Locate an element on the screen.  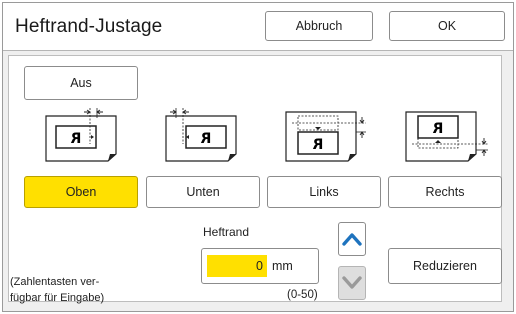
binding-margin-value: 0 is located at coordinates (259, 266).